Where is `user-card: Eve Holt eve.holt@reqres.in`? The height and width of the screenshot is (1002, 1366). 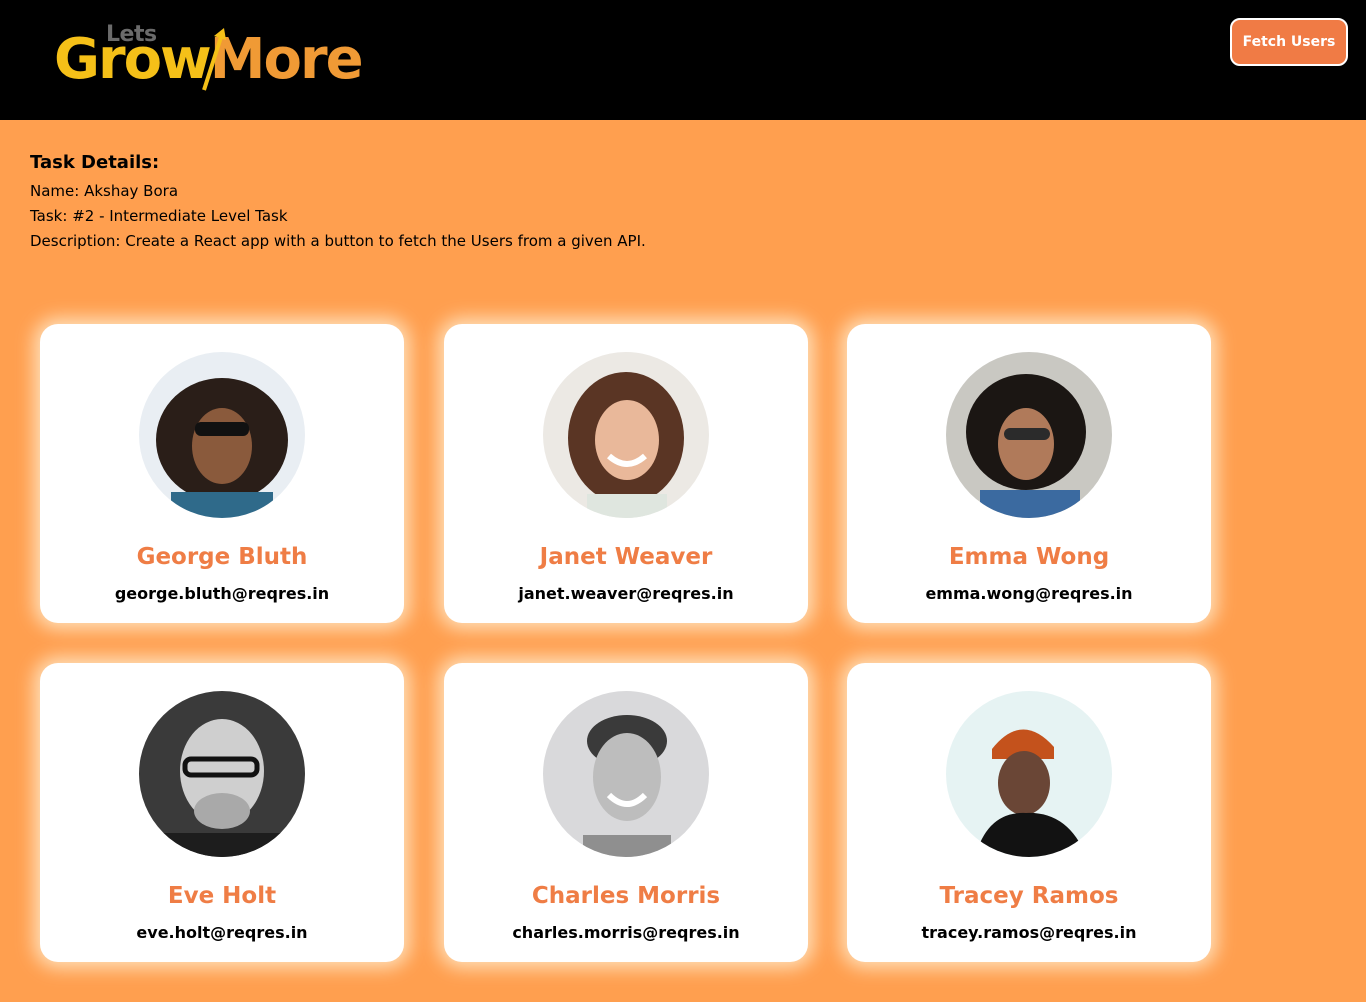 user-card: Eve Holt eve.holt@reqres.in is located at coordinates (222, 812).